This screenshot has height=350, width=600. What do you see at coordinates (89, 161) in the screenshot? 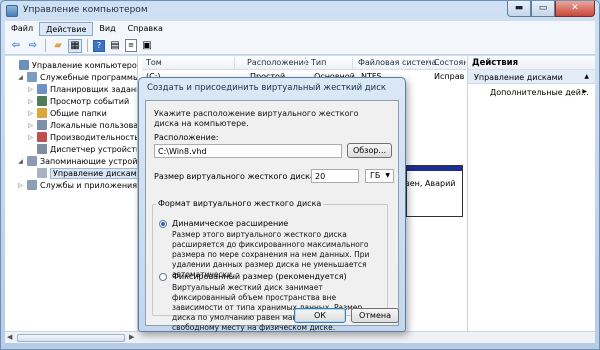
I see `tree-item-label: Запоминающие устройст` at bounding box center [89, 161].